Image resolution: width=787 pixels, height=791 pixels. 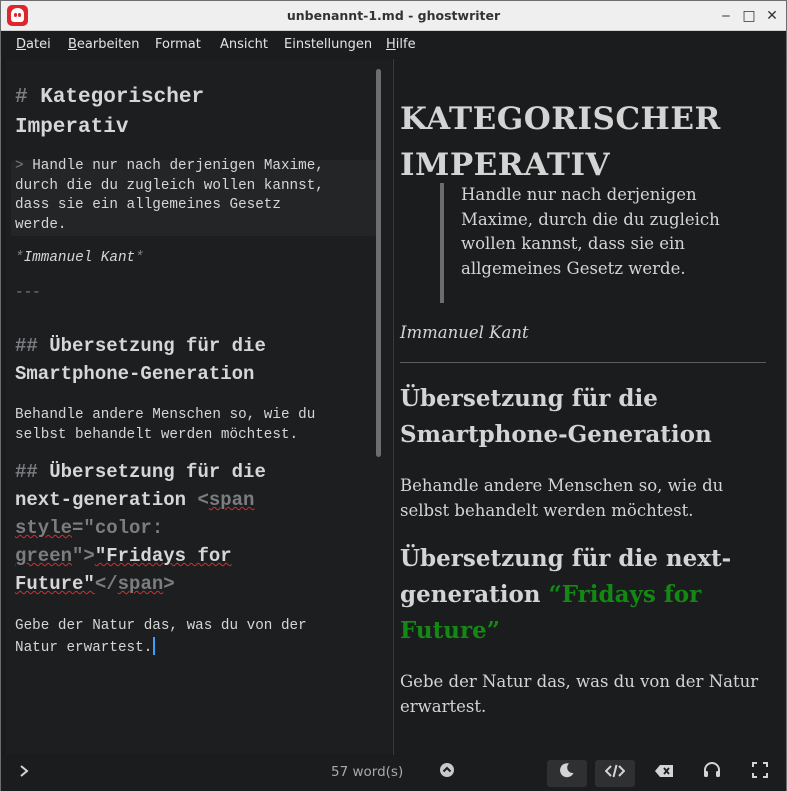 What do you see at coordinates (664, 771) in the screenshot?
I see `backspace-icon` at bounding box center [664, 771].